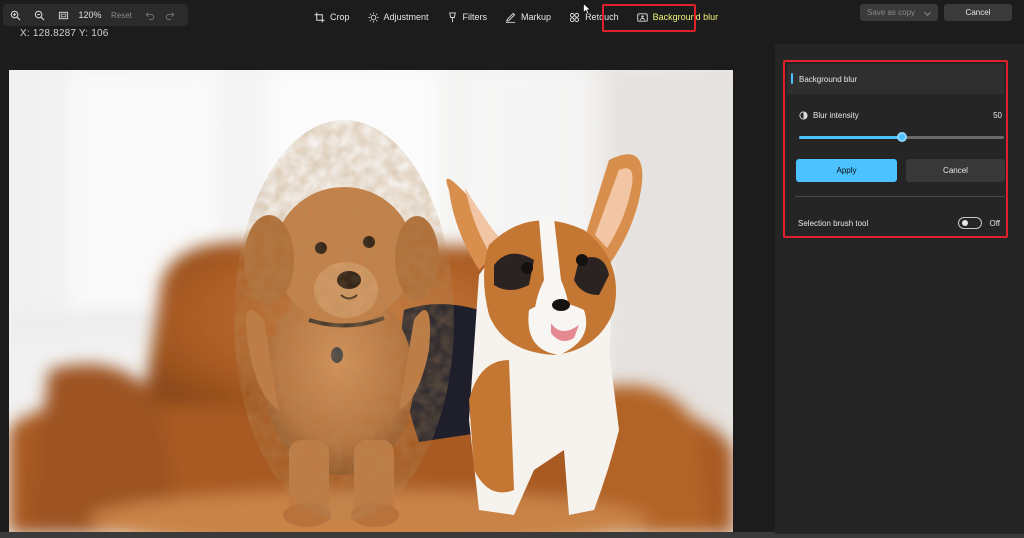 The width and height of the screenshot is (1024, 538). I want to click on slider-fill, so click(850, 137).